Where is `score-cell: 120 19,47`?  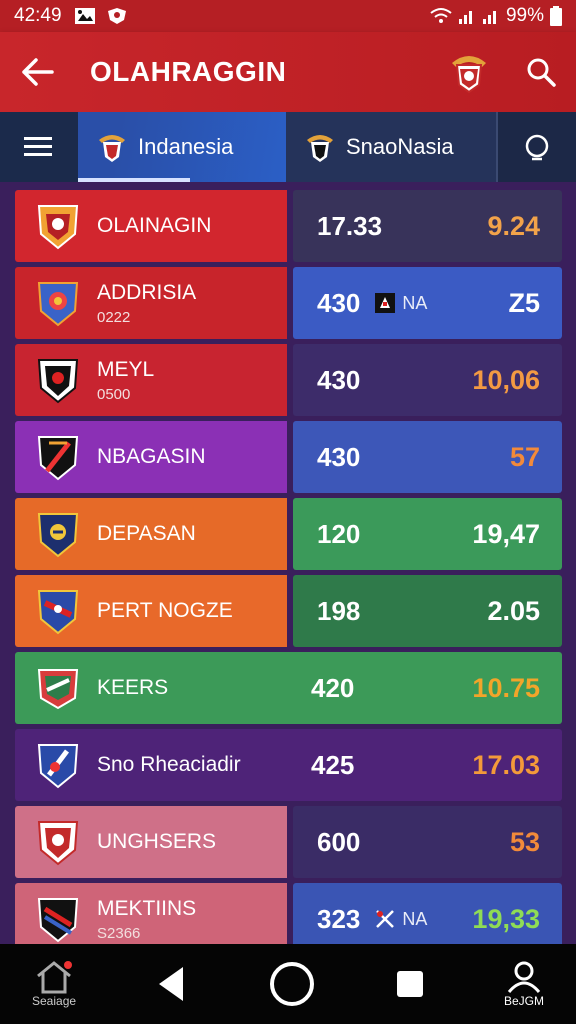 score-cell: 120 19,47 is located at coordinates (427, 534).